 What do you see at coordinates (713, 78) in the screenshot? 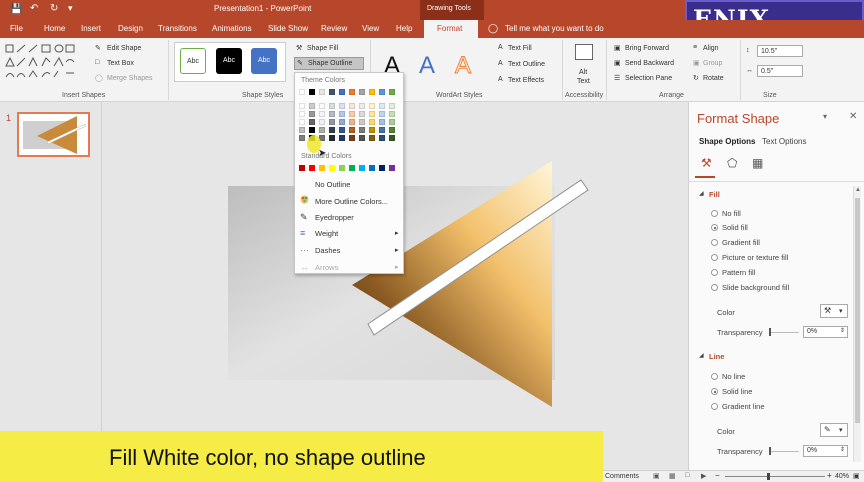
I see `rotate-button: Rotate` at bounding box center [713, 78].